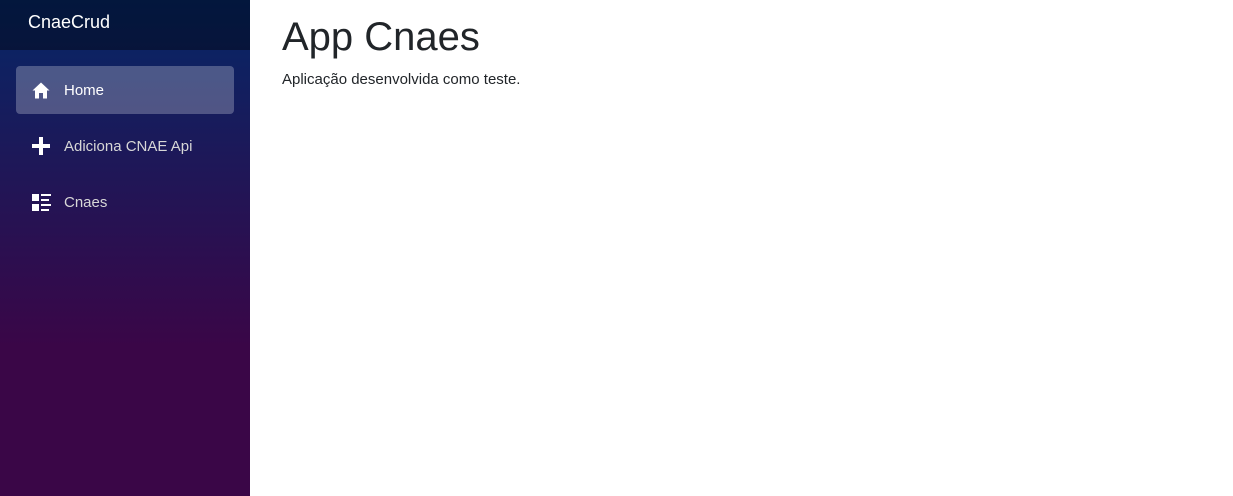  I want to click on brand-bar: CnaeCrud, so click(125, 25).